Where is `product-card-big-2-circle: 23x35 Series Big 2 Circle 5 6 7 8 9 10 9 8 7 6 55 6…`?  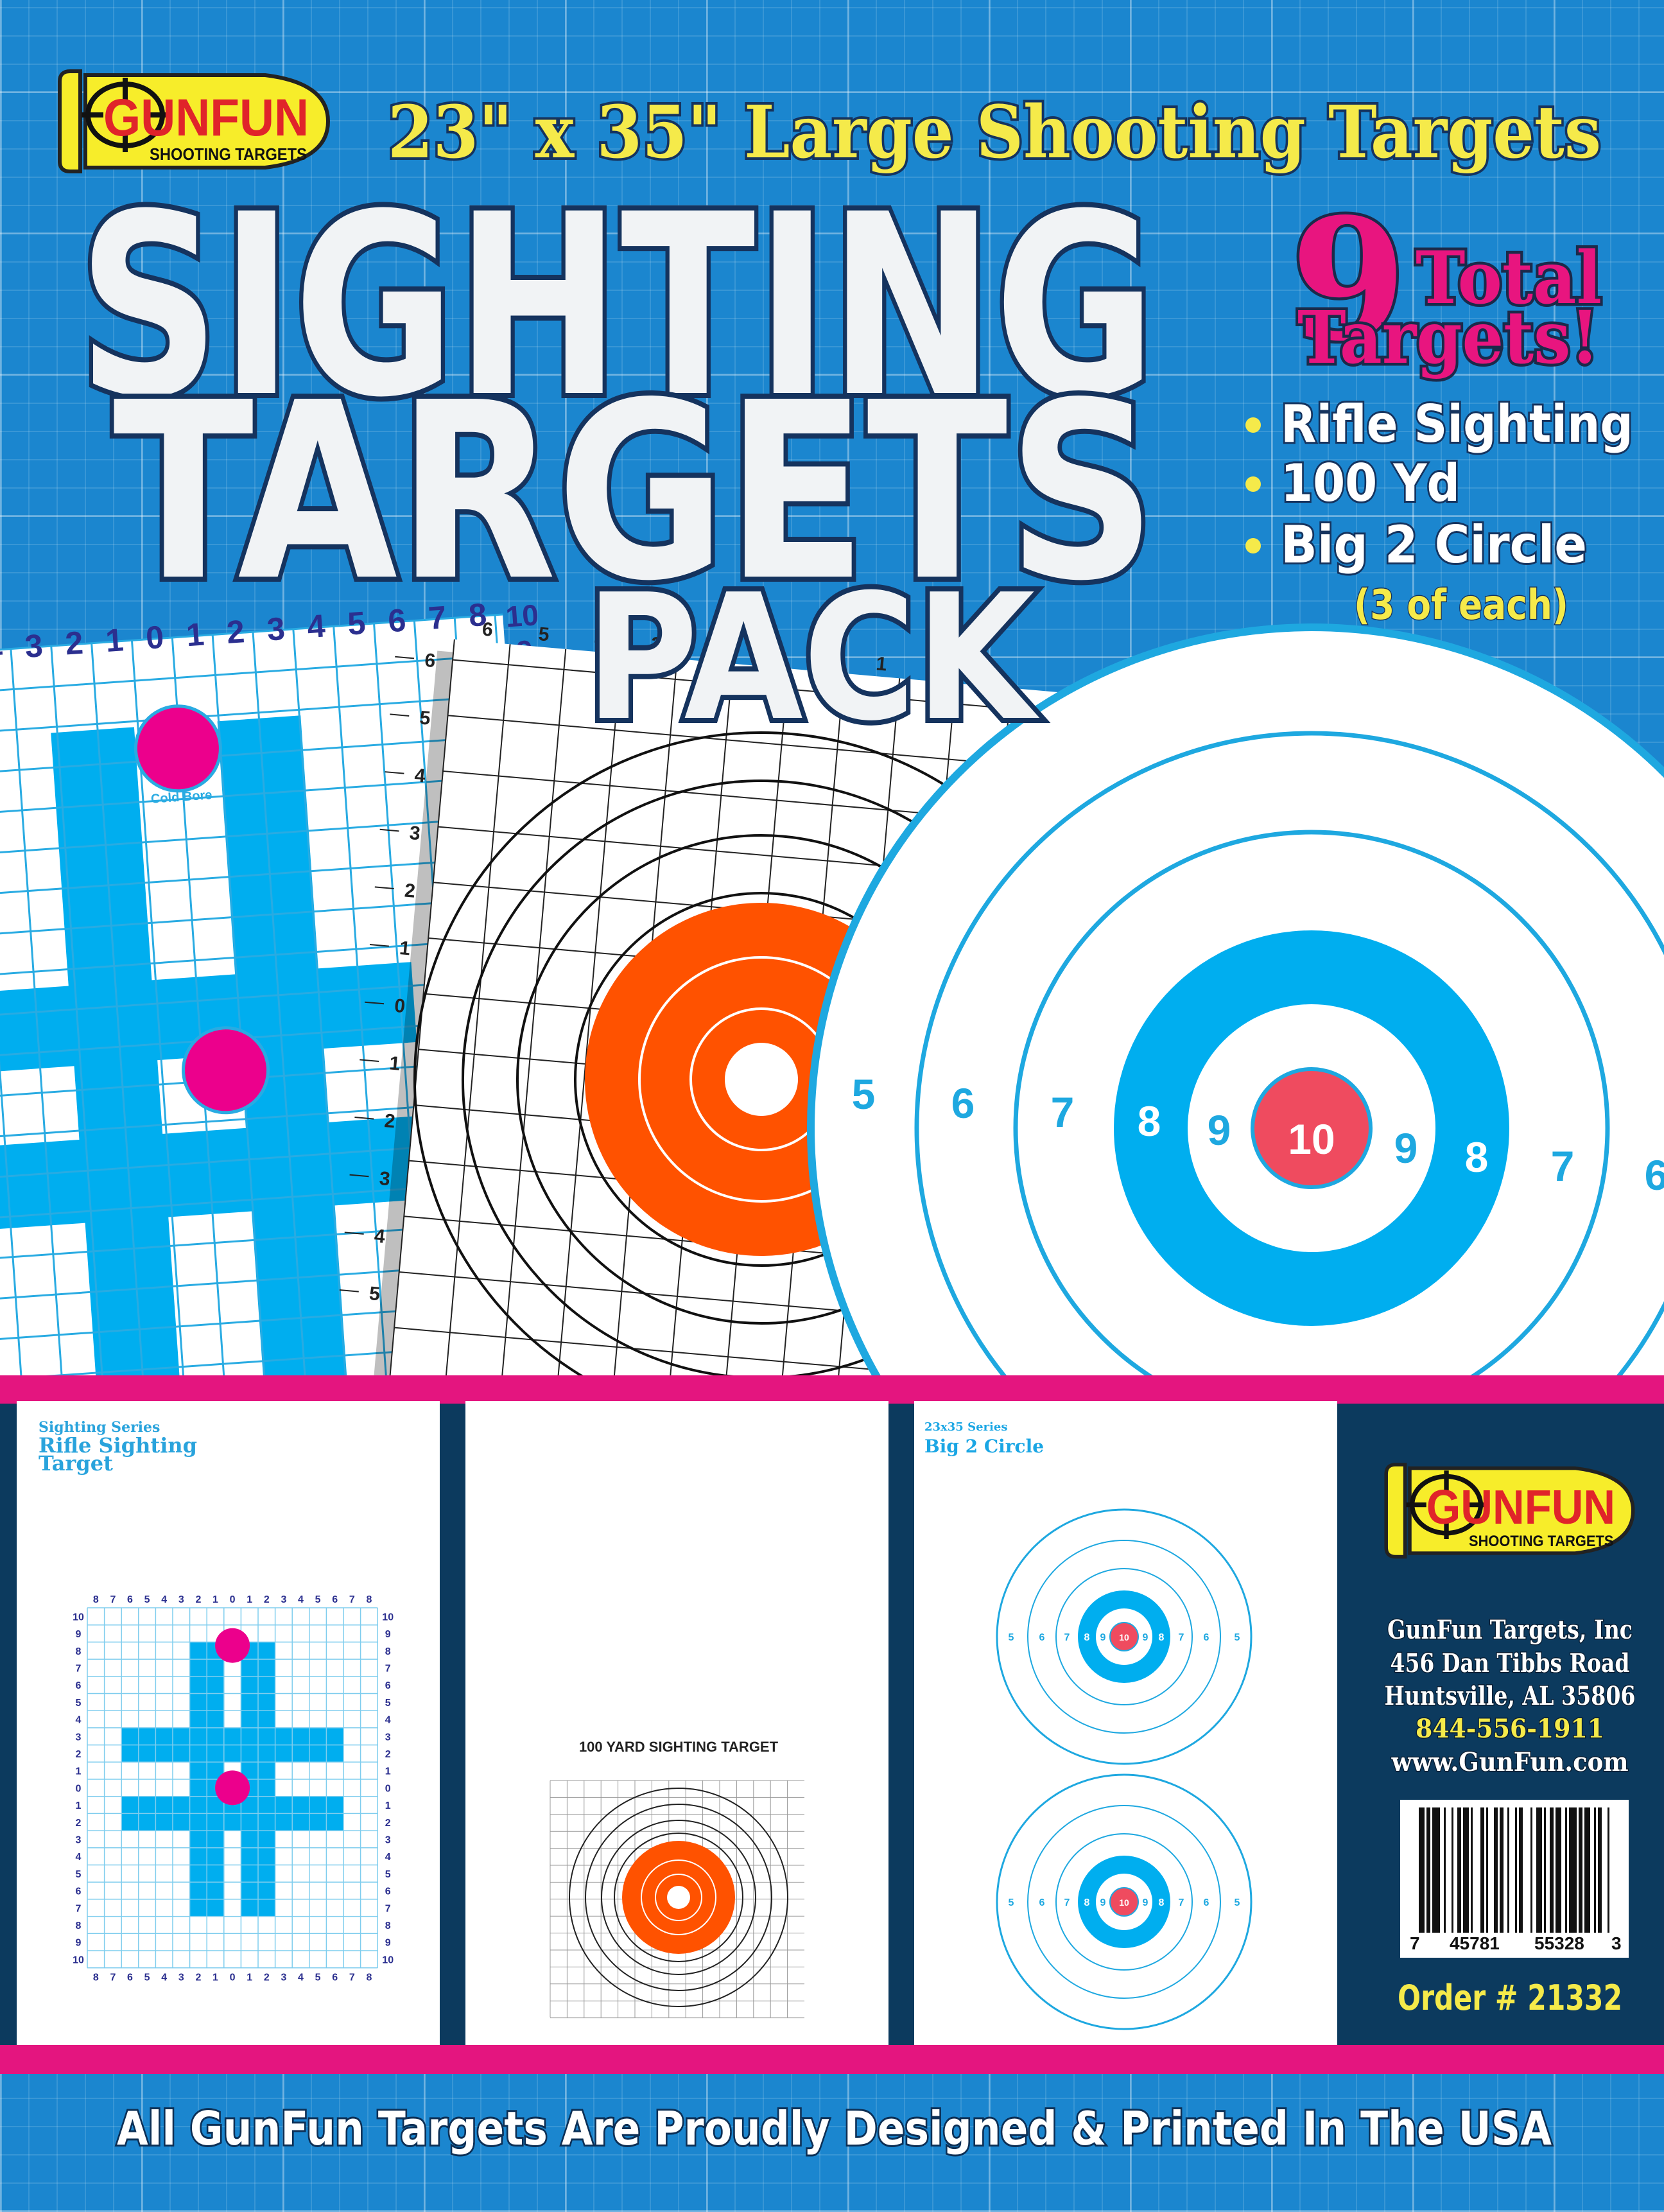
product-card-big-2-circle: 23x35 Series Big 2 Circle 5 6 7 8 9 10 9 8 7 6 55 6… is located at coordinates (1125, 1723).